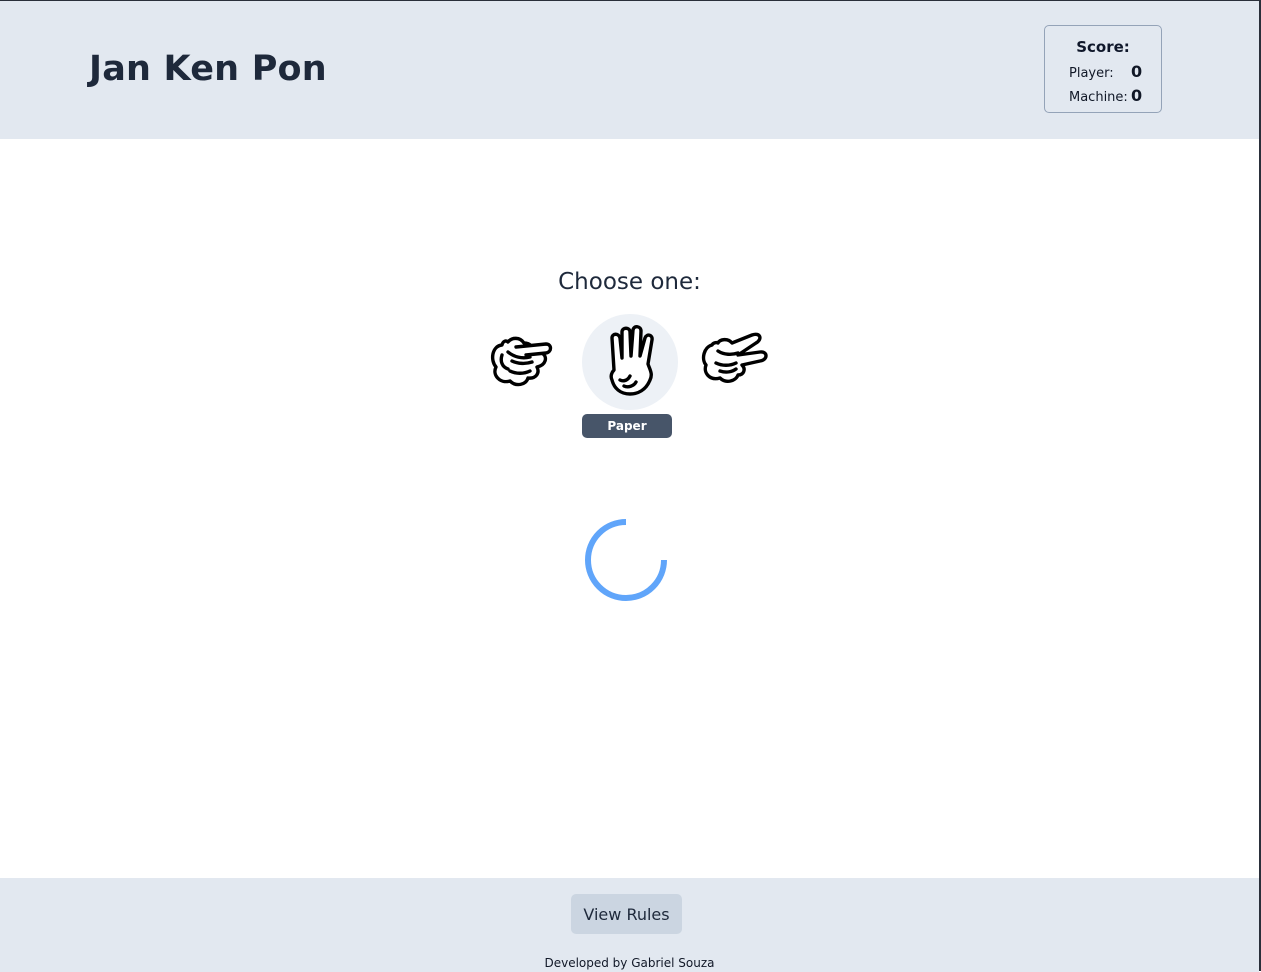 This screenshot has height=972, width=1261. I want to click on scoreboard: Score: Player: 0 Machine: 0, so click(1103, 69).